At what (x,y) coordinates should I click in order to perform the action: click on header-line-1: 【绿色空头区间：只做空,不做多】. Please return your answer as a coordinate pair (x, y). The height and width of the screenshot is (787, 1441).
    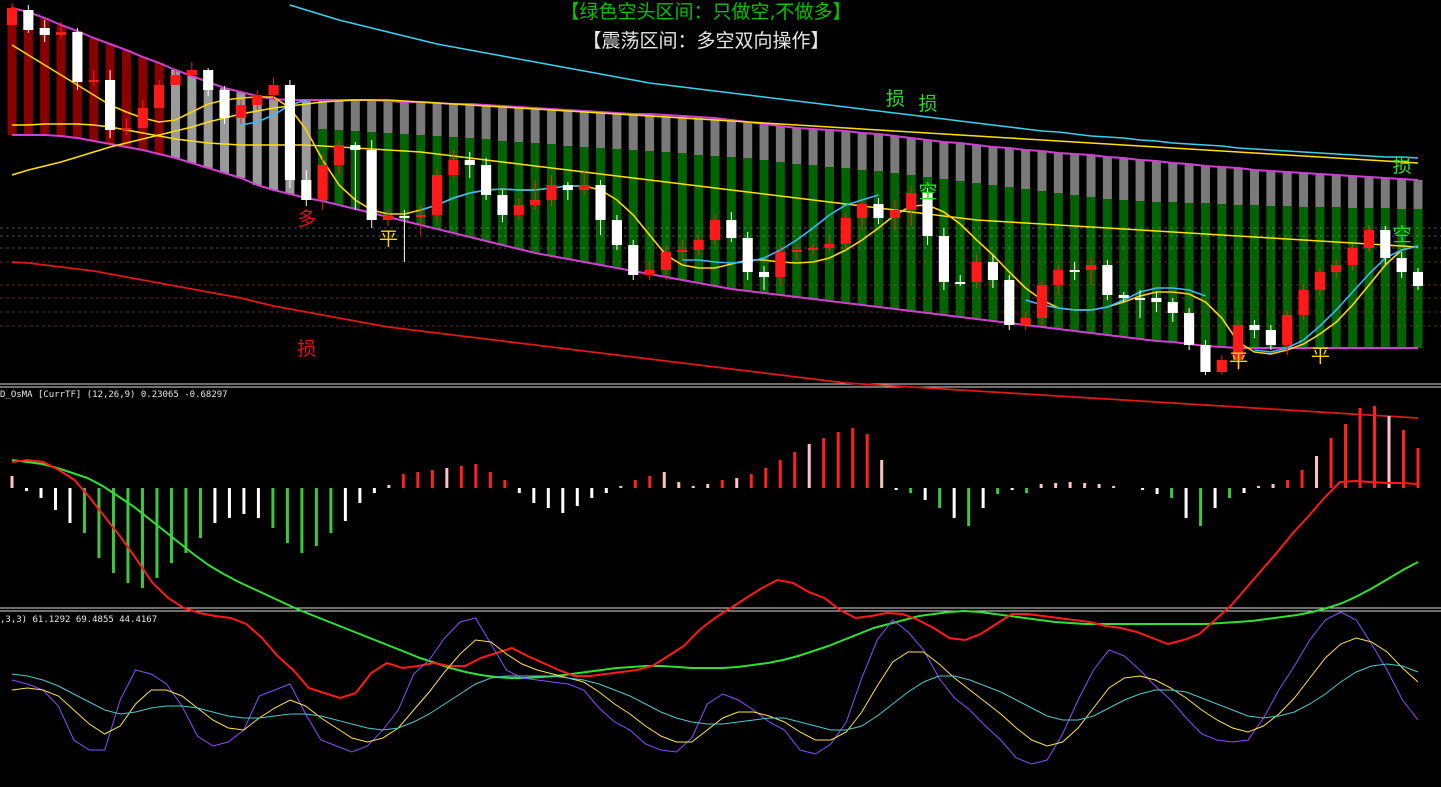
    Looking at the image, I should click on (705, 12).